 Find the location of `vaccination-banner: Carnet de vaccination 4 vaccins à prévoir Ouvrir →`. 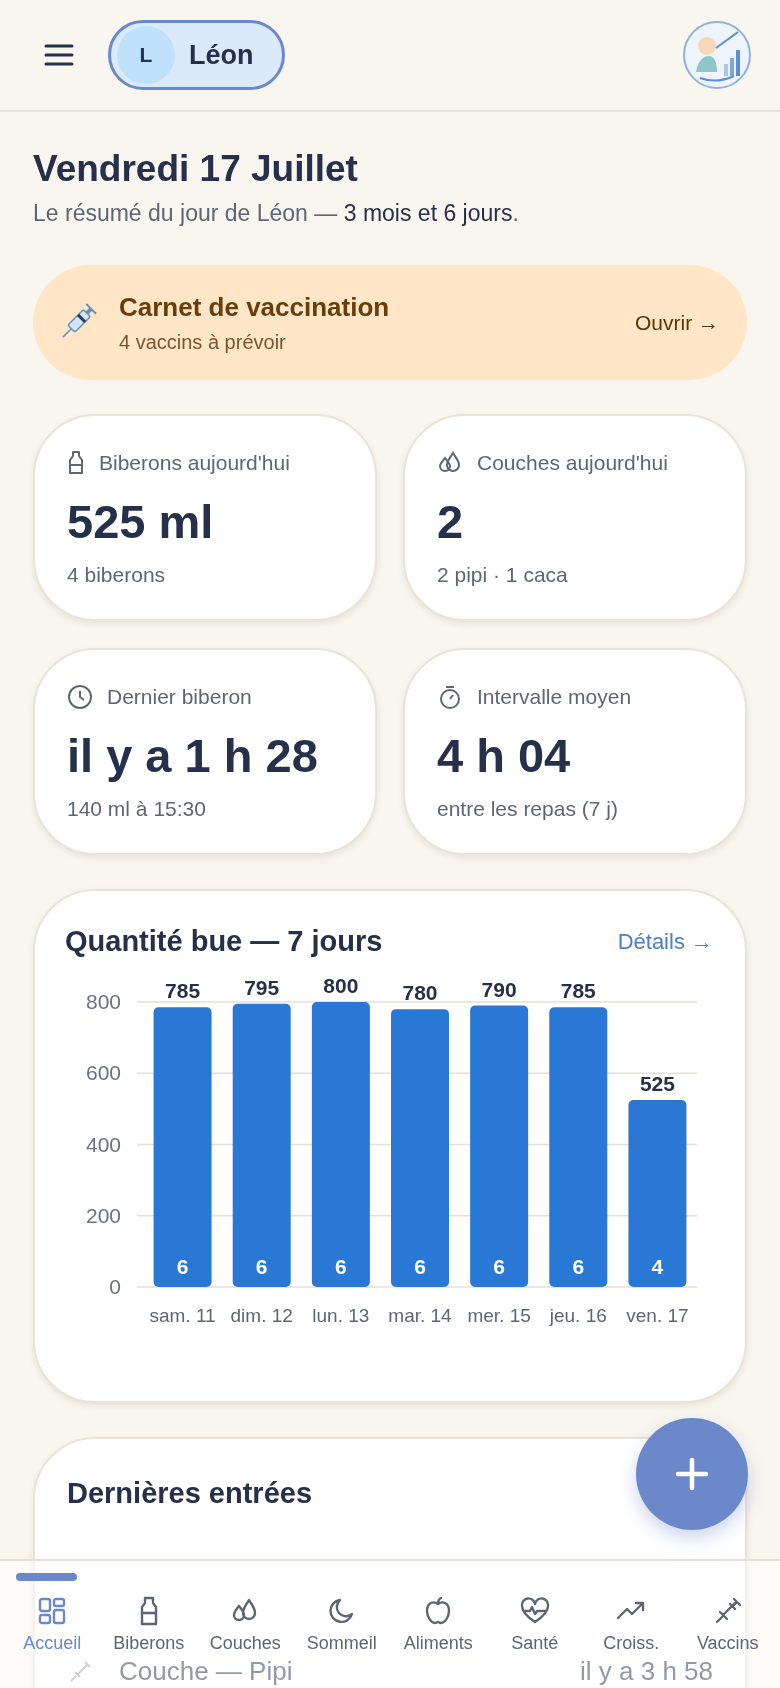

vaccination-banner: Carnet de vaccination 4 vaccins à prévoir Ouvrir → is located at coordinates (390, 322).